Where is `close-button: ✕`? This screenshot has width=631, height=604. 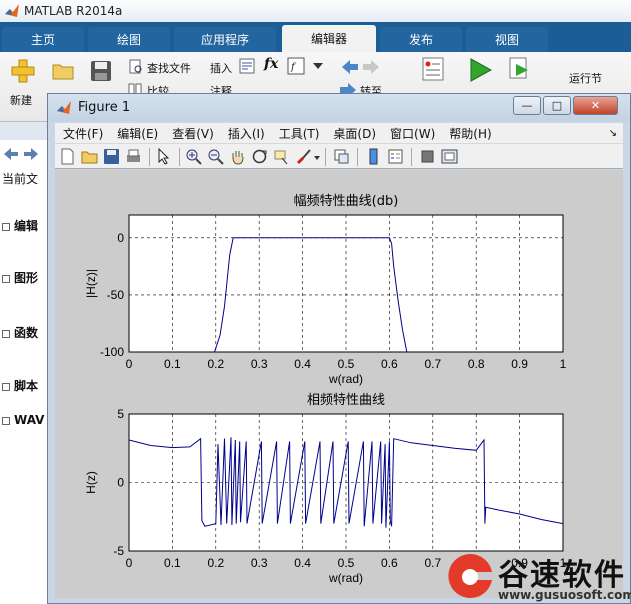 close-button: ✕ is located at coordinates (595, 105).